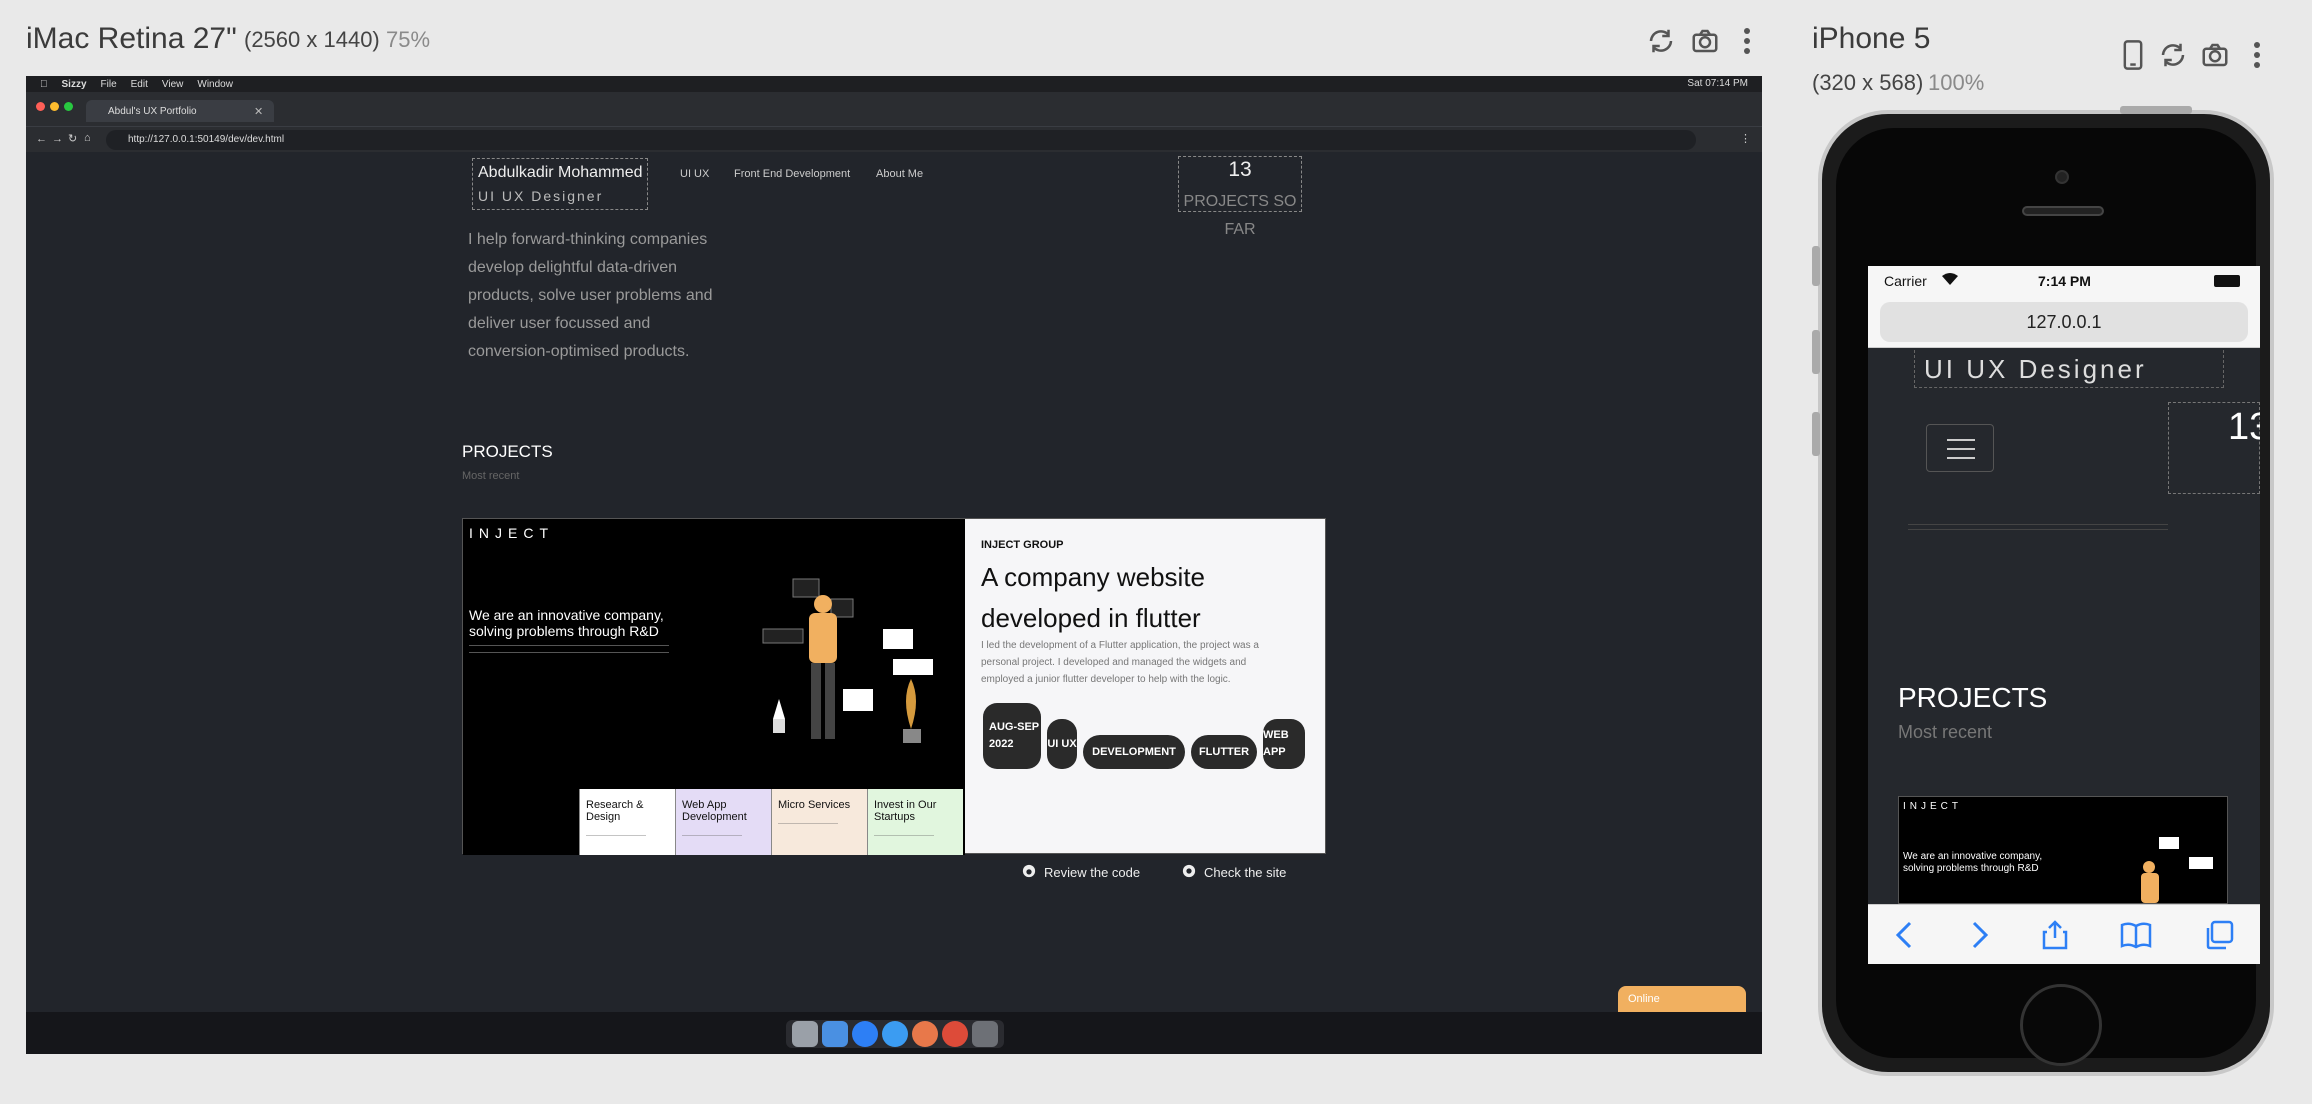 This screenshot has width=2312, height=1104. I want to click on menubar-clock: Sat 07:14 PM, so click(1717, 83).